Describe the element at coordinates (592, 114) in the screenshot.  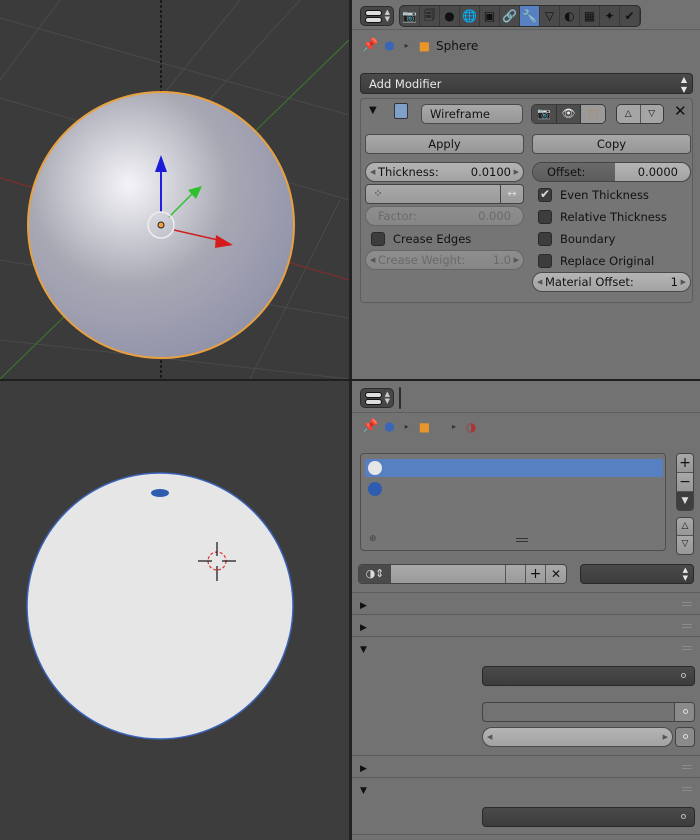
I see `editmode-toggle-icon: ⬚` at that location.